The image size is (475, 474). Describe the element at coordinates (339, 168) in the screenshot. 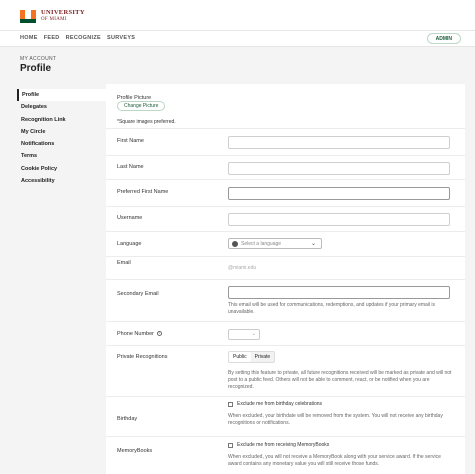

I see `last-name-input` at that location.